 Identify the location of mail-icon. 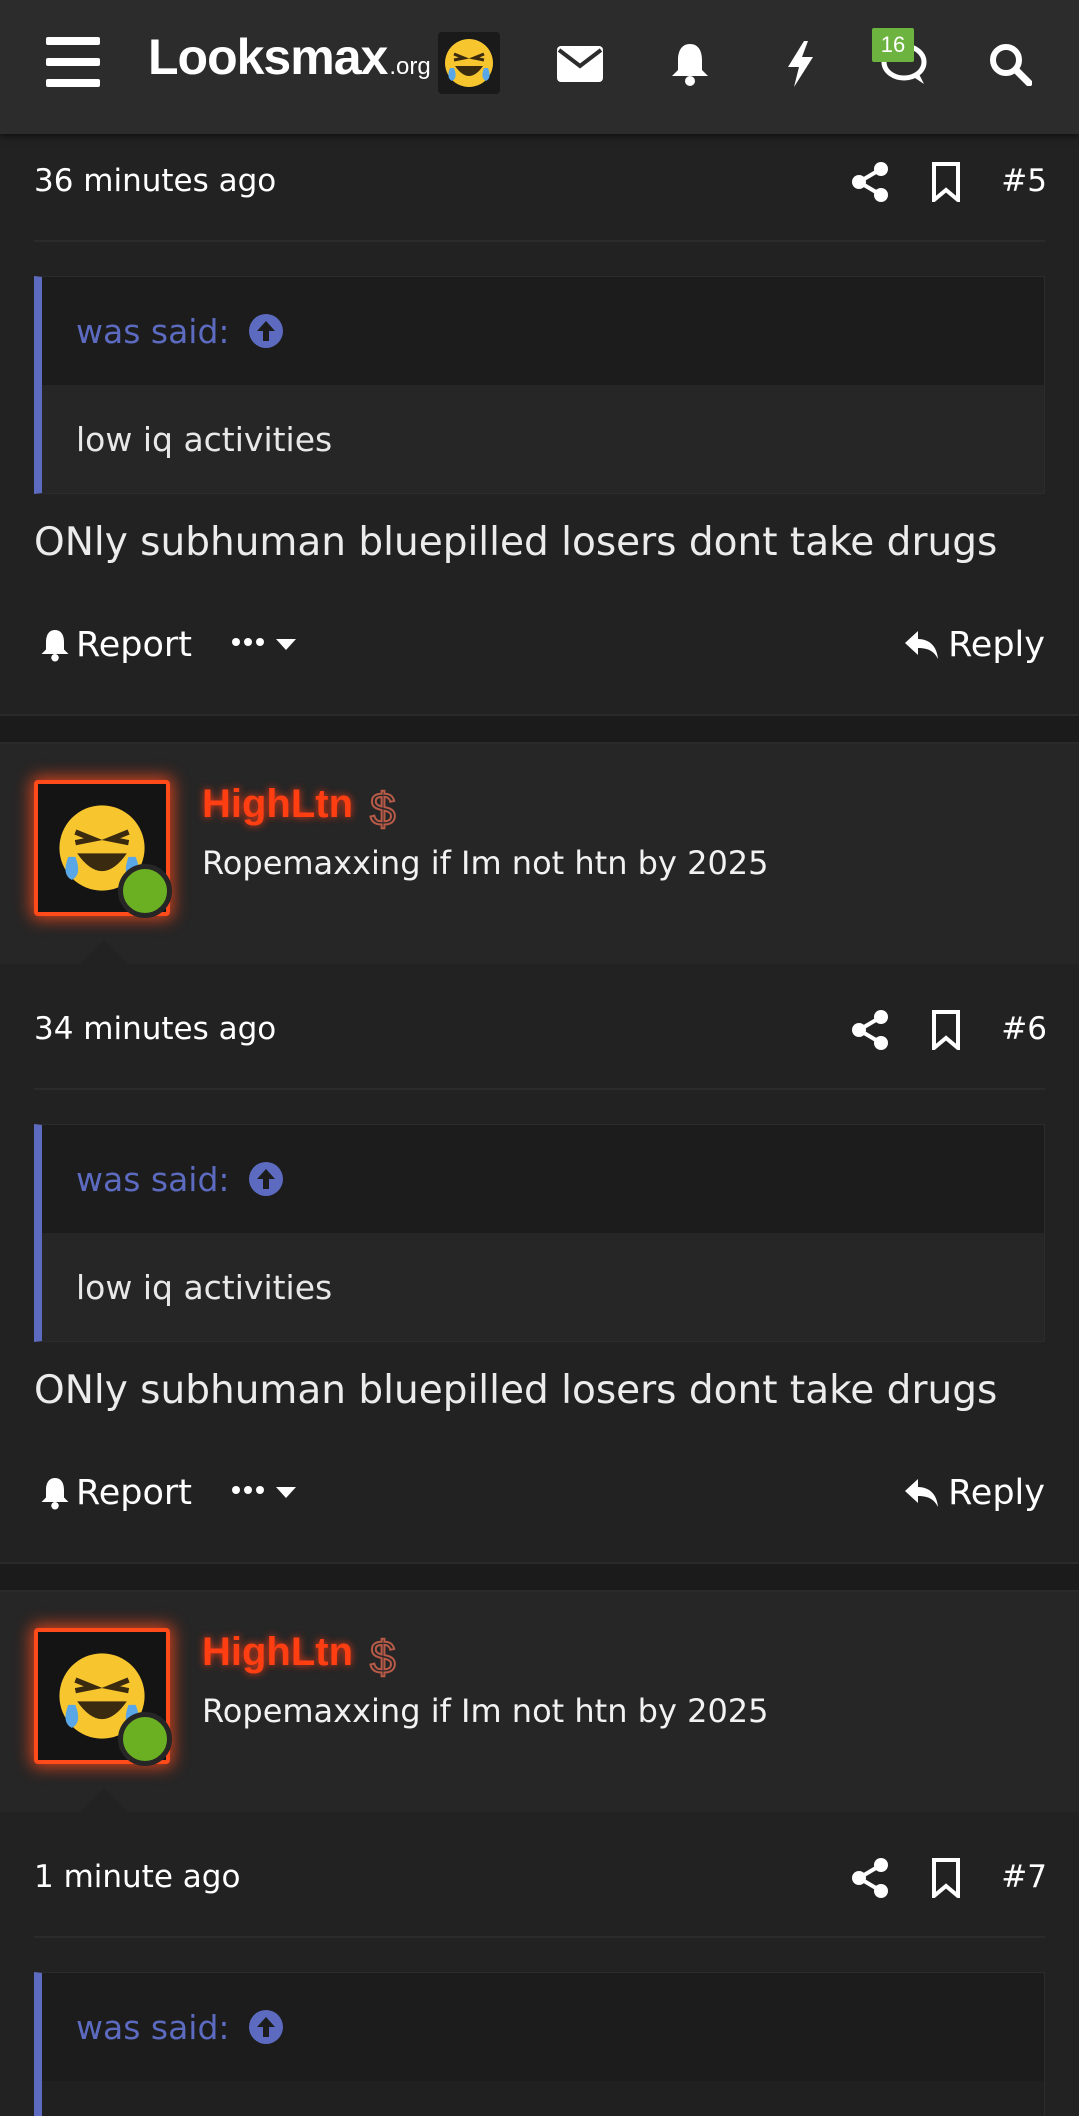
(580, 64).